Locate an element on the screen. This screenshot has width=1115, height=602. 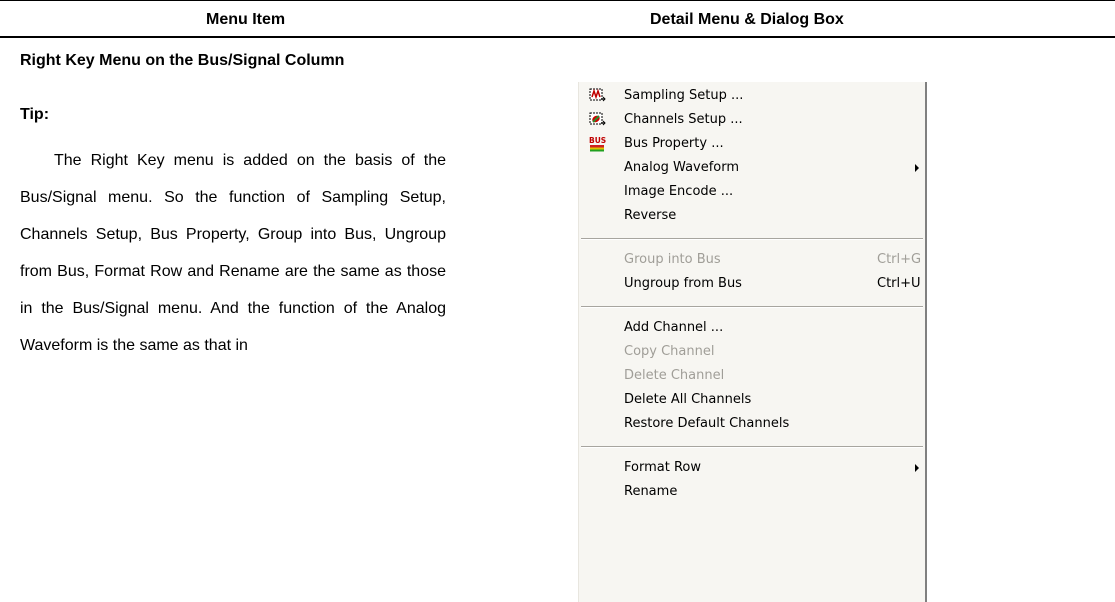
table-header-row: Menu Item Detail Menu & Dialog Box is located at coordinates (557, 19).